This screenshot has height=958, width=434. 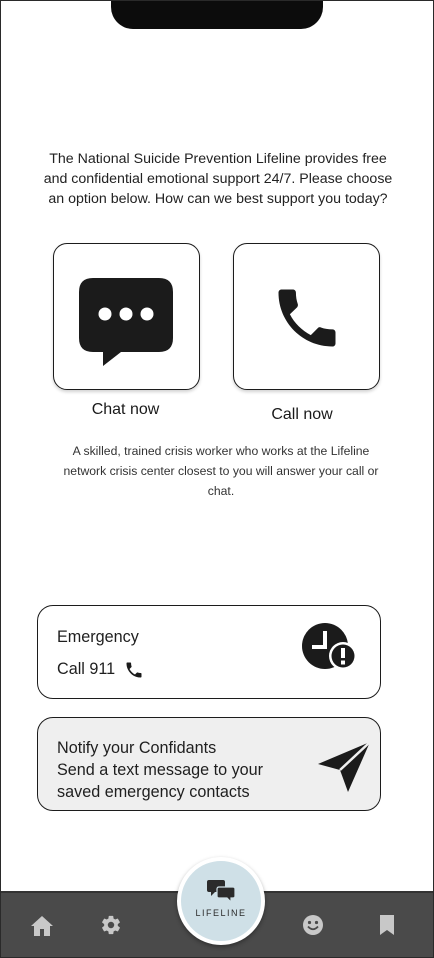 I want to click on call-911-text: Call 911, so click(x=86, y=669).